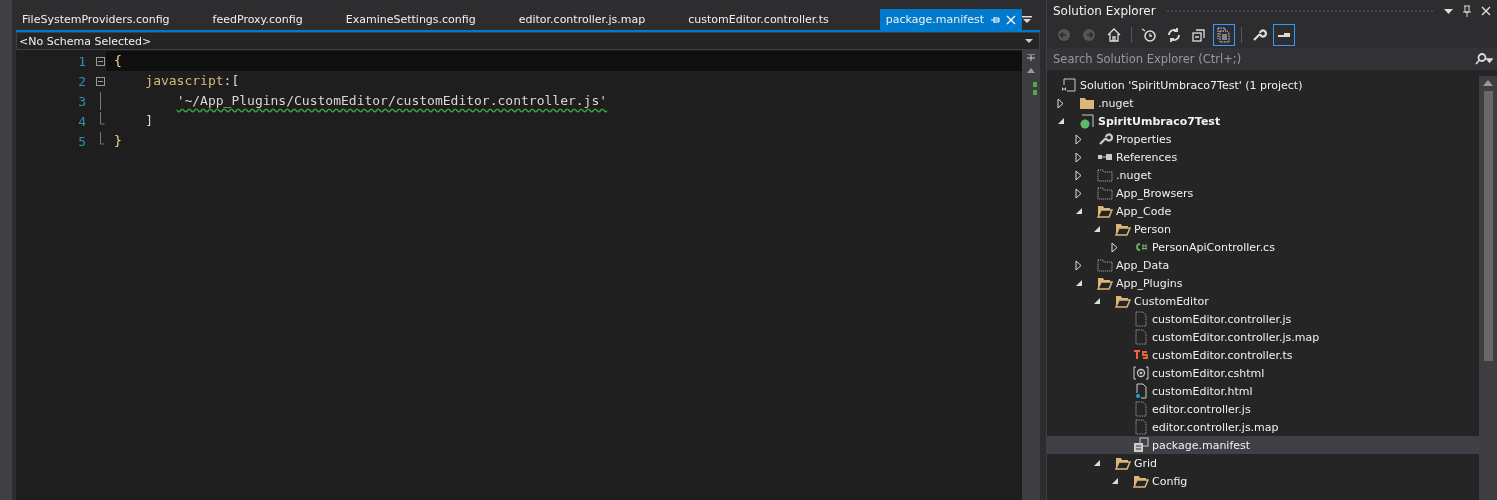  I want to click on tree-item: PersonApiController.cs, so click(1263, 247).